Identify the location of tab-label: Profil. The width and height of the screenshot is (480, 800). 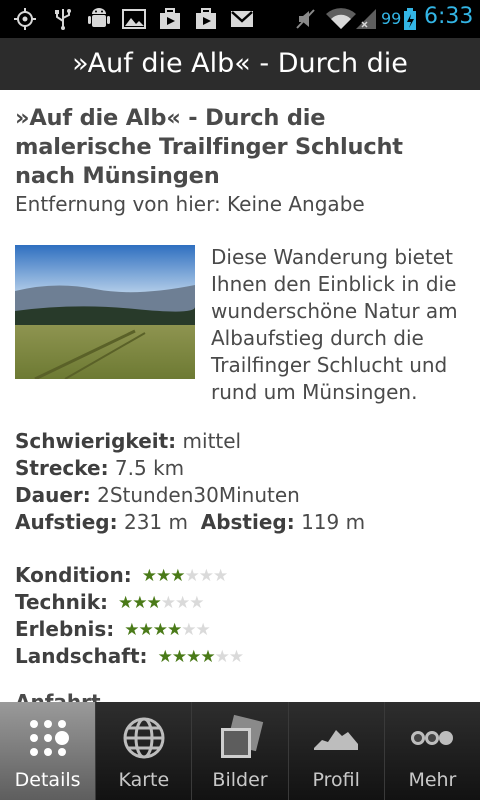
(336, 780).